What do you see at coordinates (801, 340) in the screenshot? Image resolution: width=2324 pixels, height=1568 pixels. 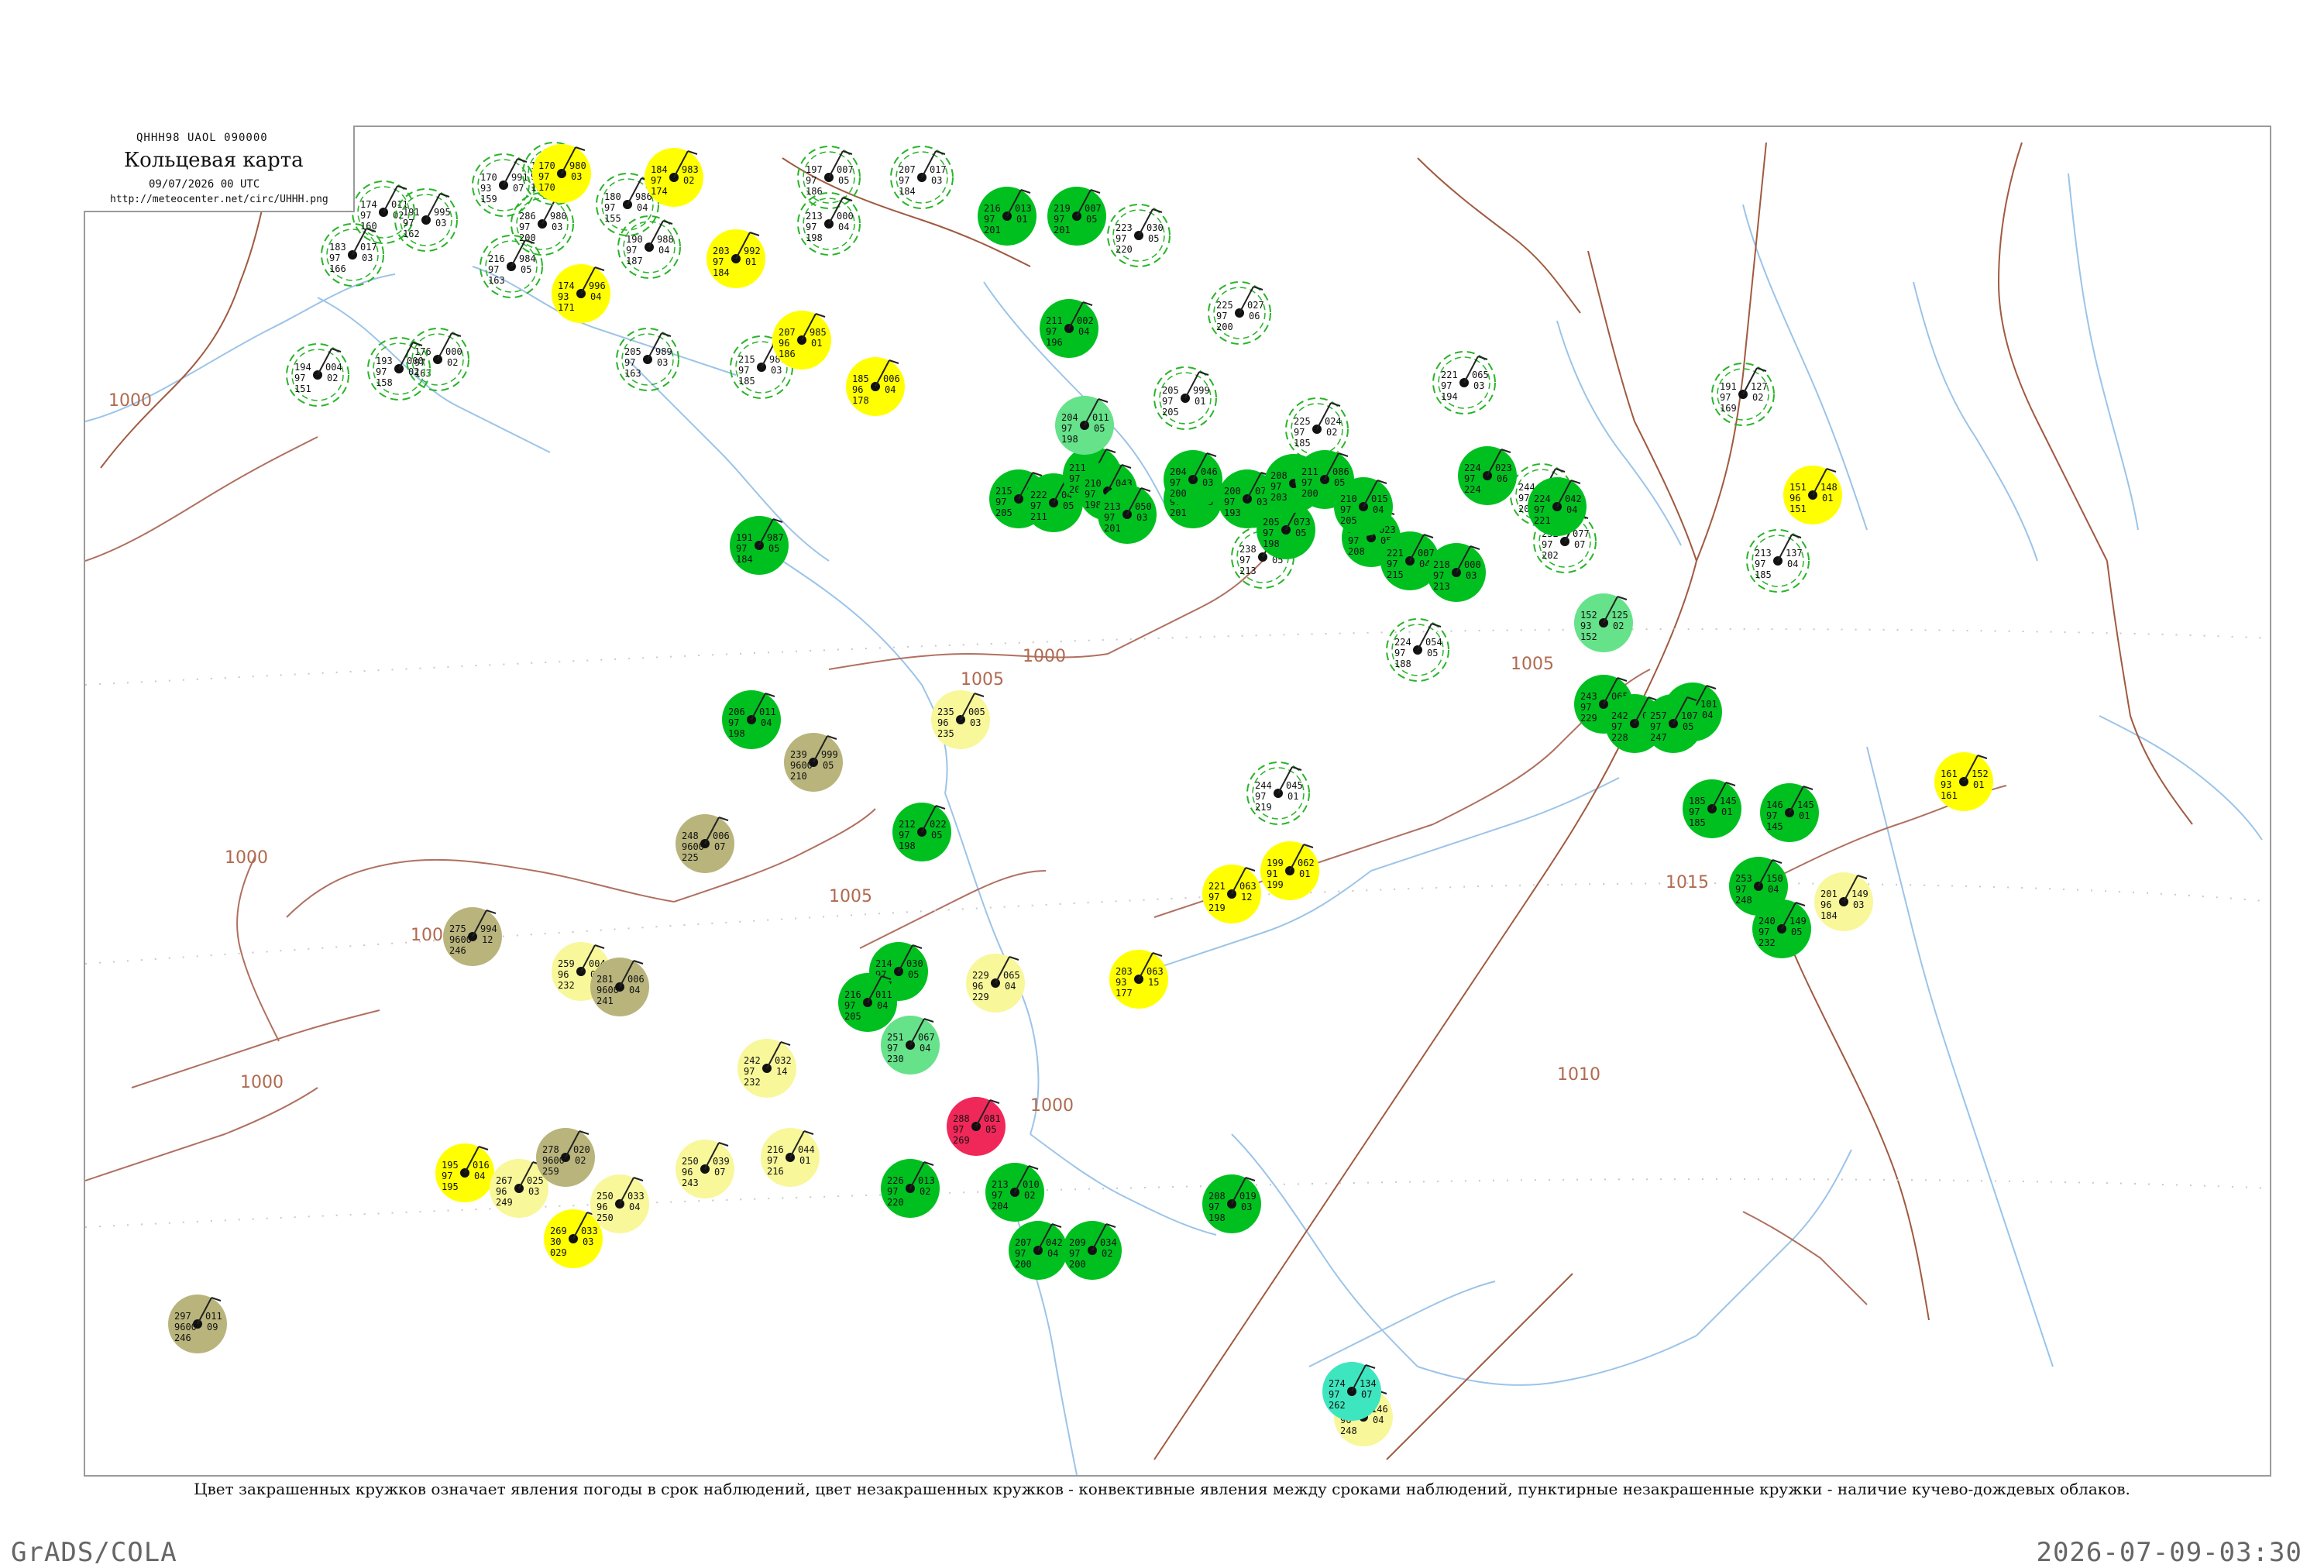 I see `station-yellow: 20796186 98501` at bounding box center [801, 340].